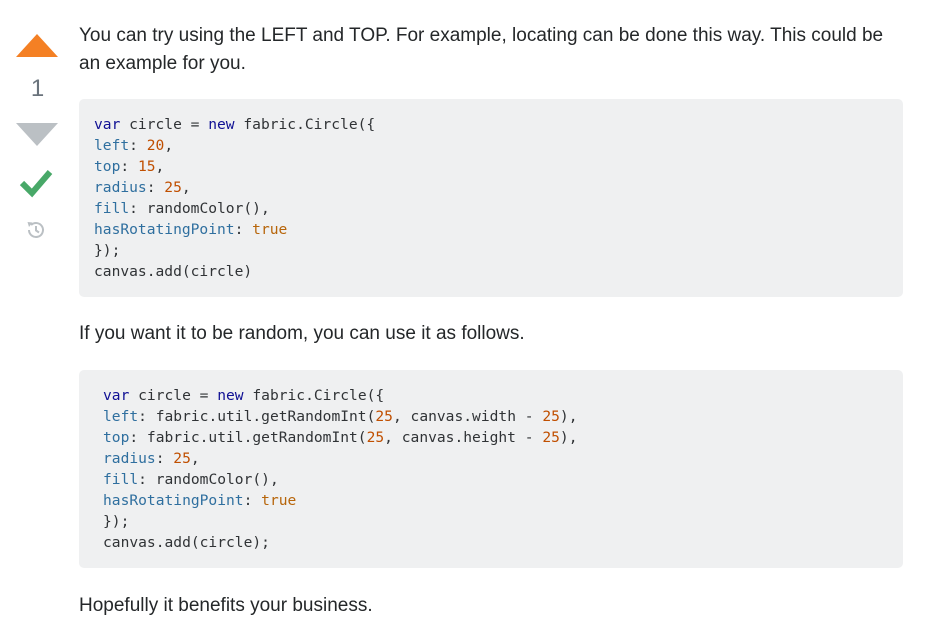  I want to click on code-token: canvas.add(circle);, so click(186, 542).